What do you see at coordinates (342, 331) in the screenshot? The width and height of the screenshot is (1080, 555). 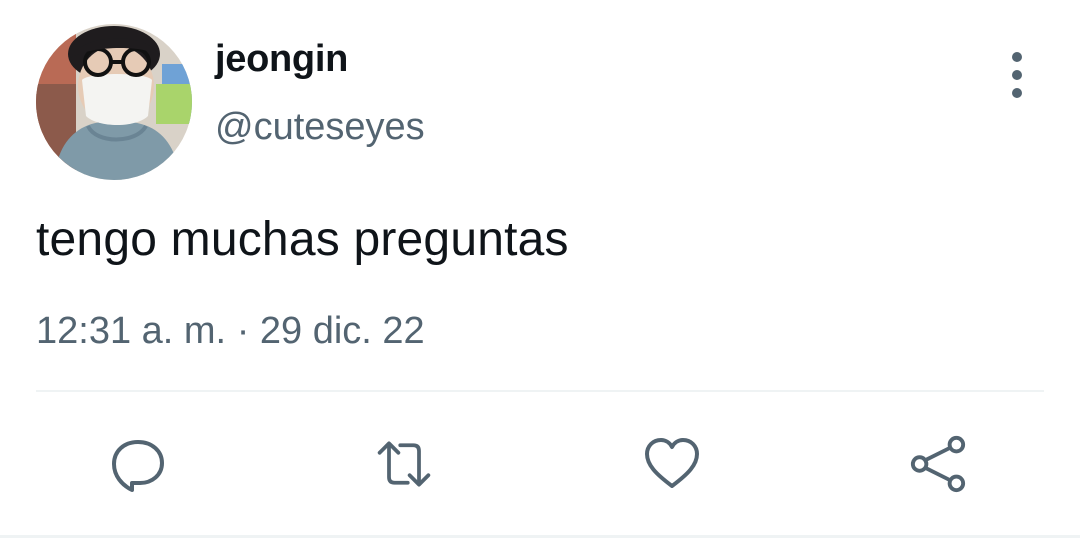 I see `tweet-date: 29 dic. 22` at bounding box center [342, 331].